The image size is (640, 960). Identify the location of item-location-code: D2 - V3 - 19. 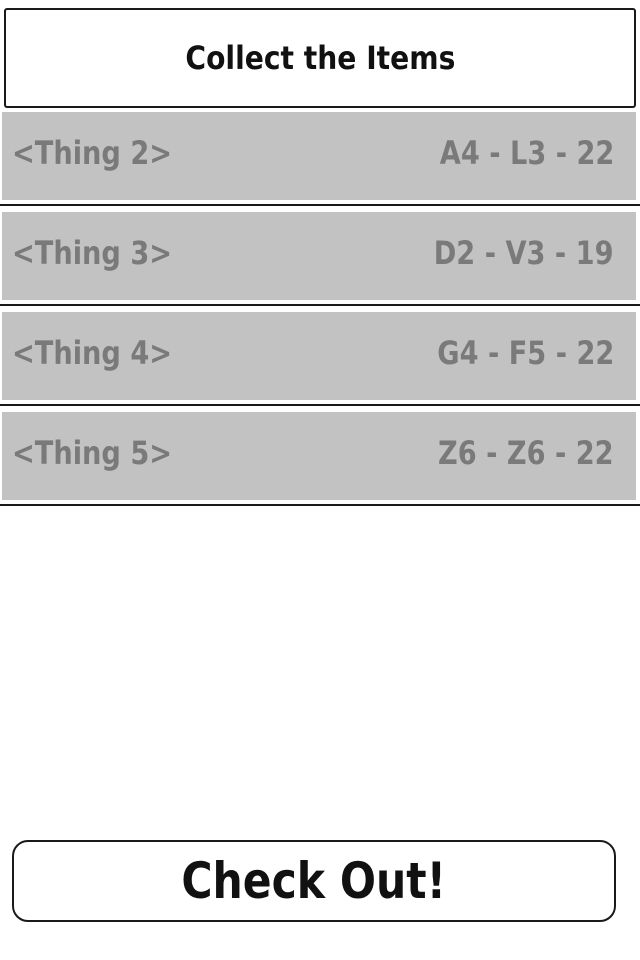
(524, 253).